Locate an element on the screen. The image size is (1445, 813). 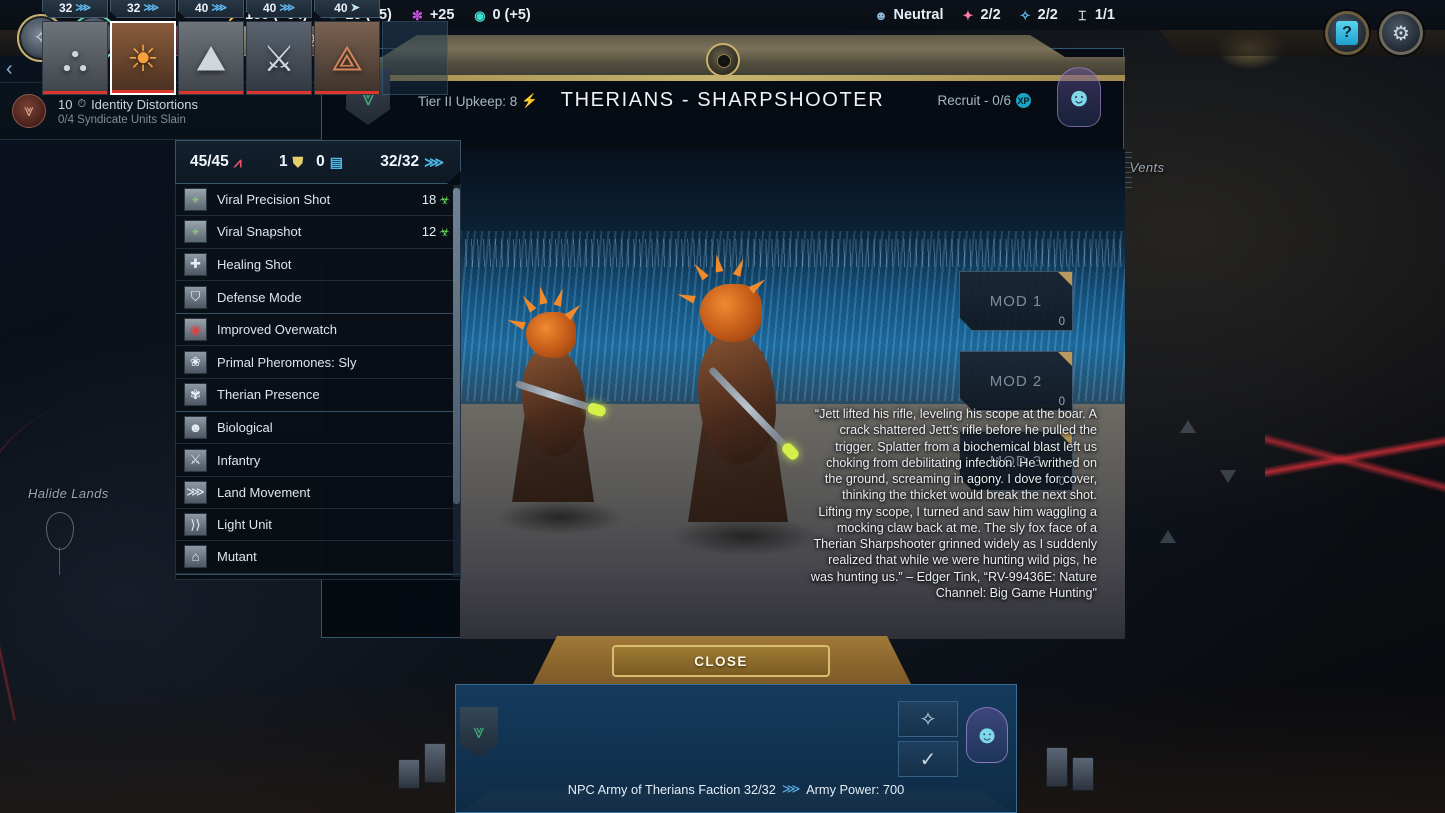
mod-corner-icon is located at coordinates (1065, 279).